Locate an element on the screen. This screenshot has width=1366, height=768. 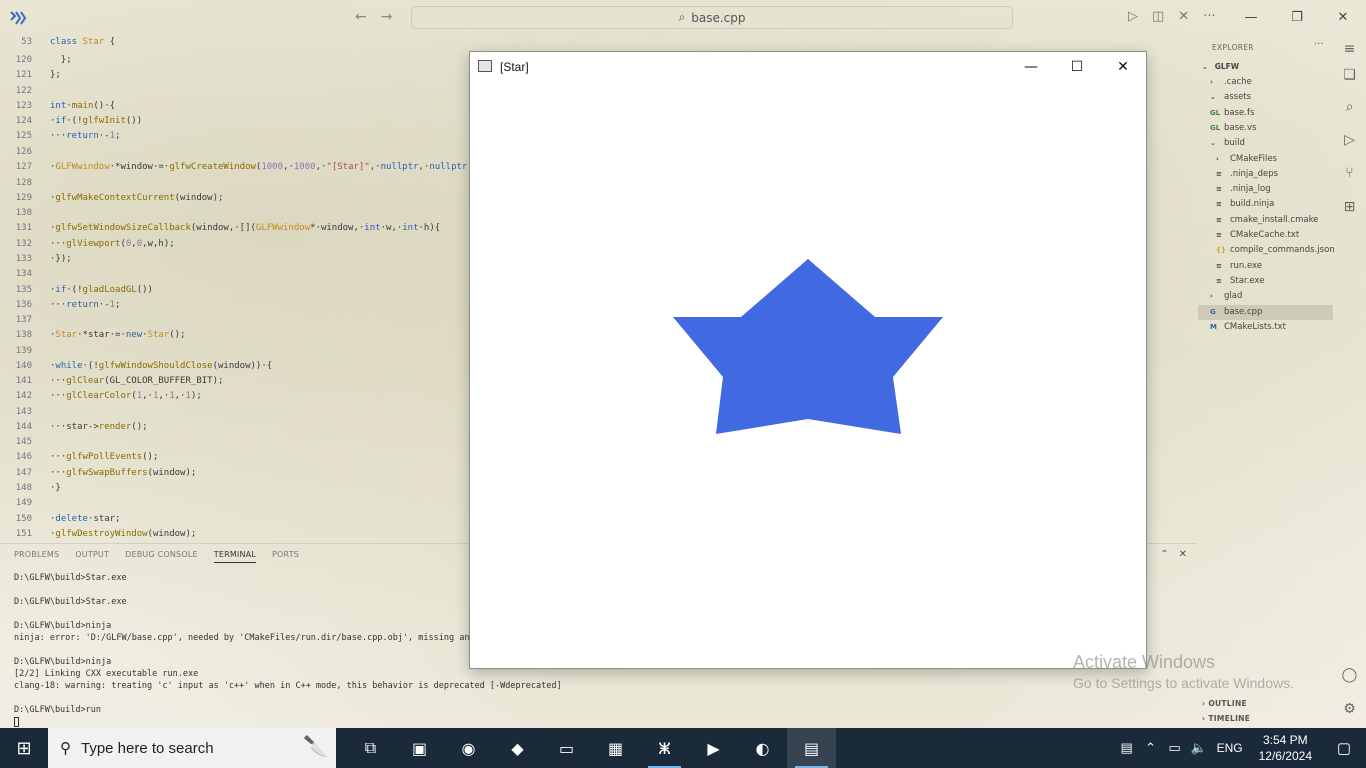
firefox-icon: ◐ is located at coordinates (762, 748).